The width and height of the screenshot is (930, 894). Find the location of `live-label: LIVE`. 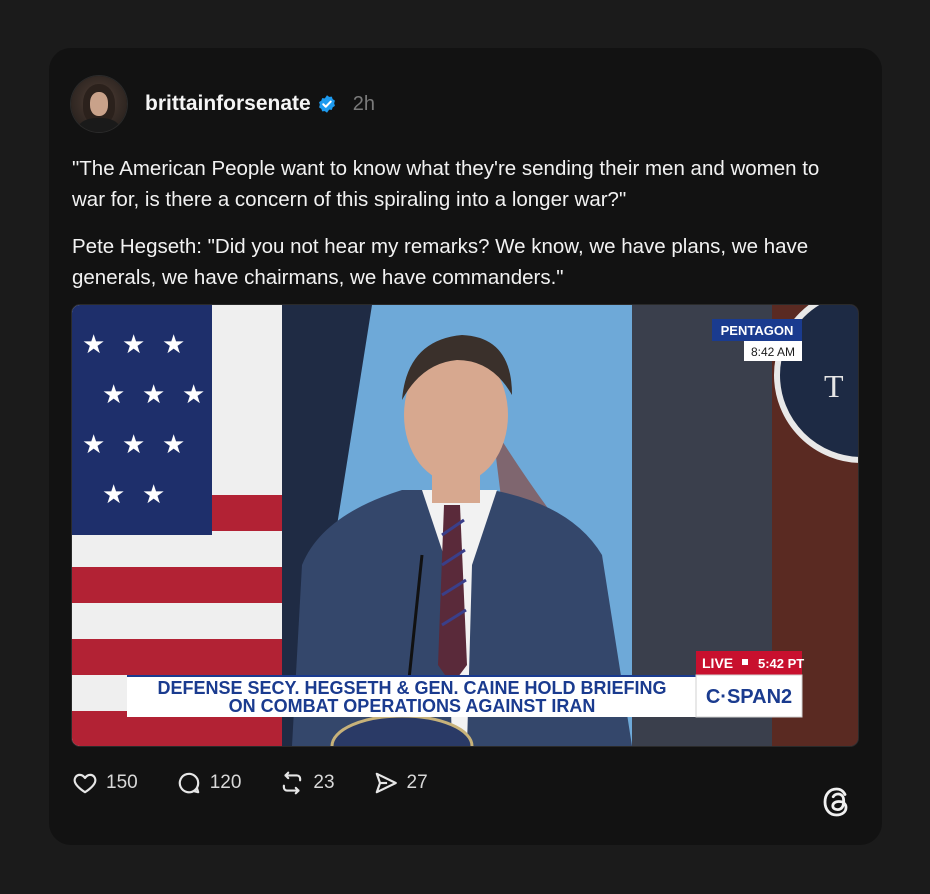

live-label: LIVE is located at coordinates (717, 663).